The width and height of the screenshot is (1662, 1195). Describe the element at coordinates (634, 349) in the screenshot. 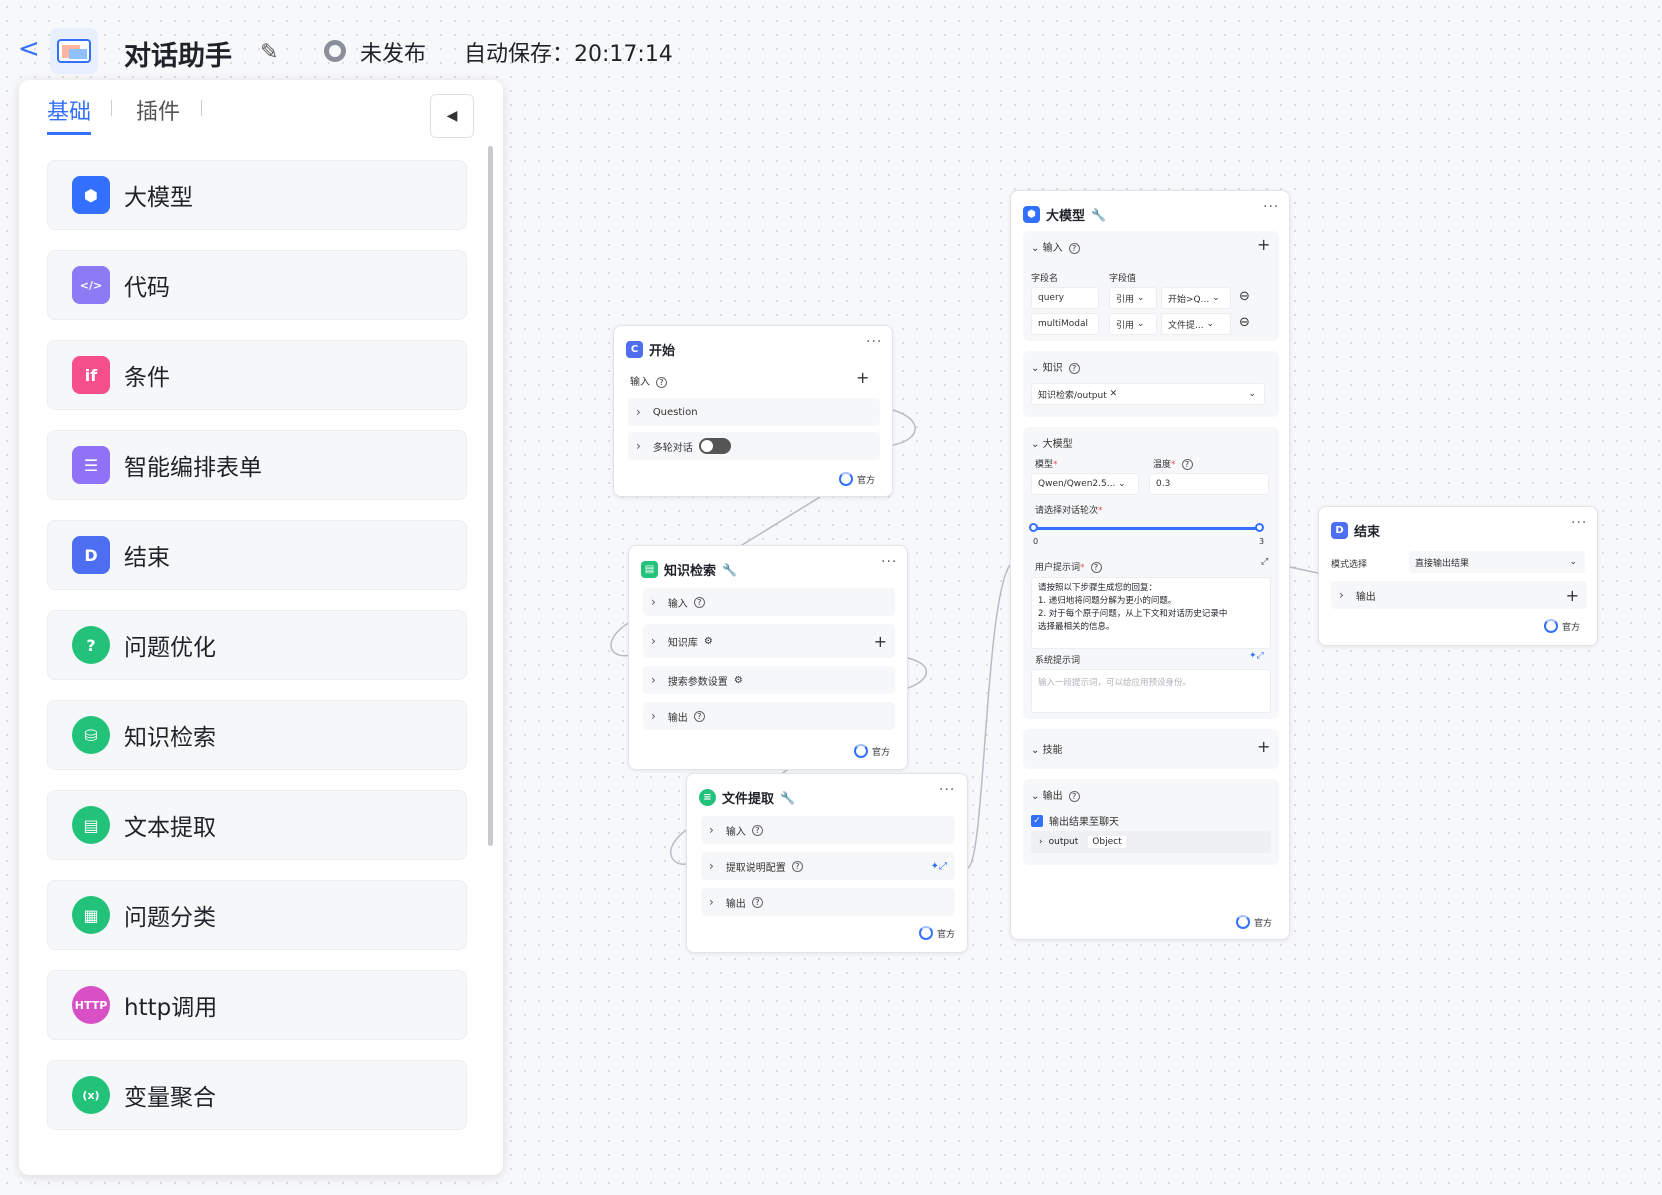

I see `start-icon: C` at that location.